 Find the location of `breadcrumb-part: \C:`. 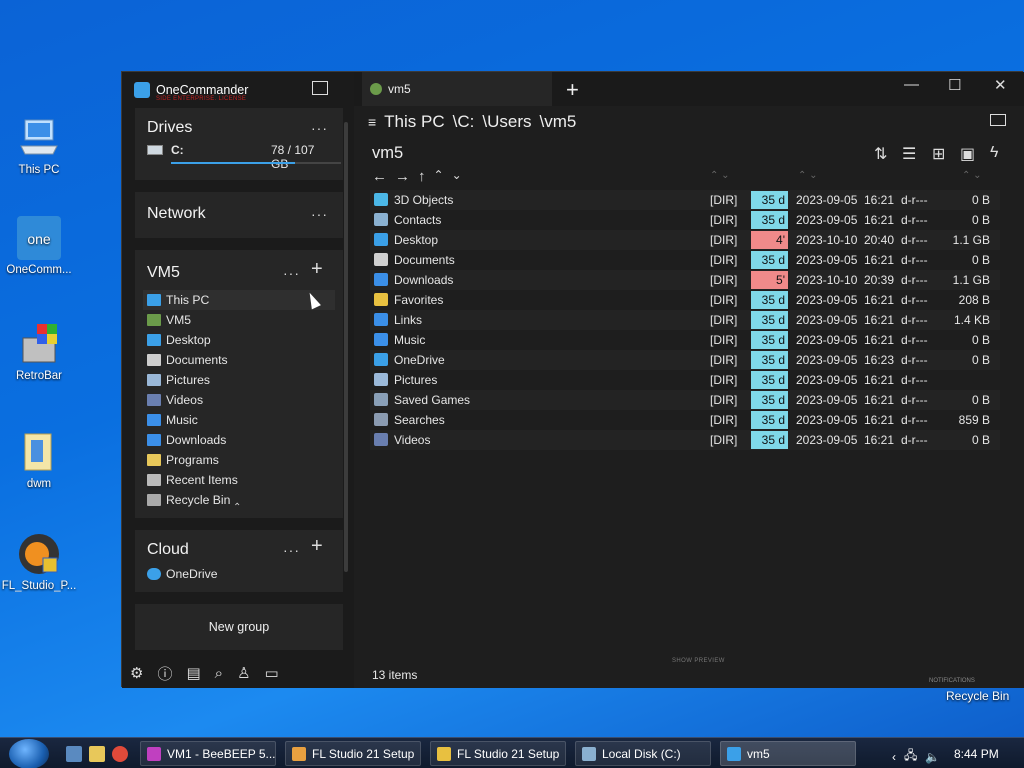

breadcrumb-part: \C: is located at coordinates (464, 122).